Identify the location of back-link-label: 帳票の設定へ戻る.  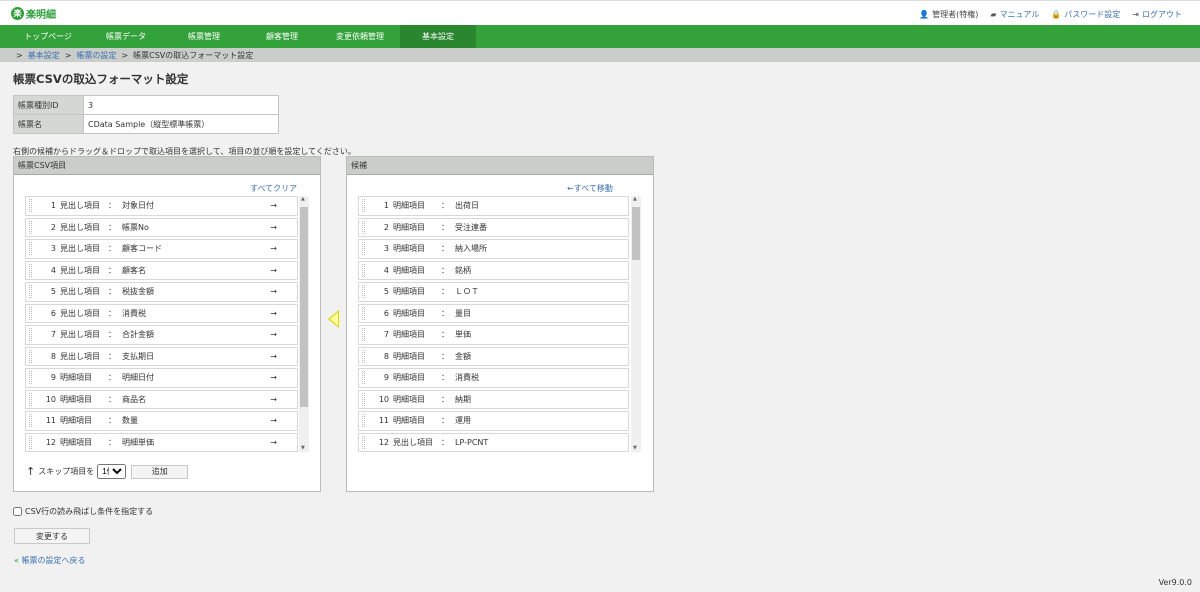
(53, 560).